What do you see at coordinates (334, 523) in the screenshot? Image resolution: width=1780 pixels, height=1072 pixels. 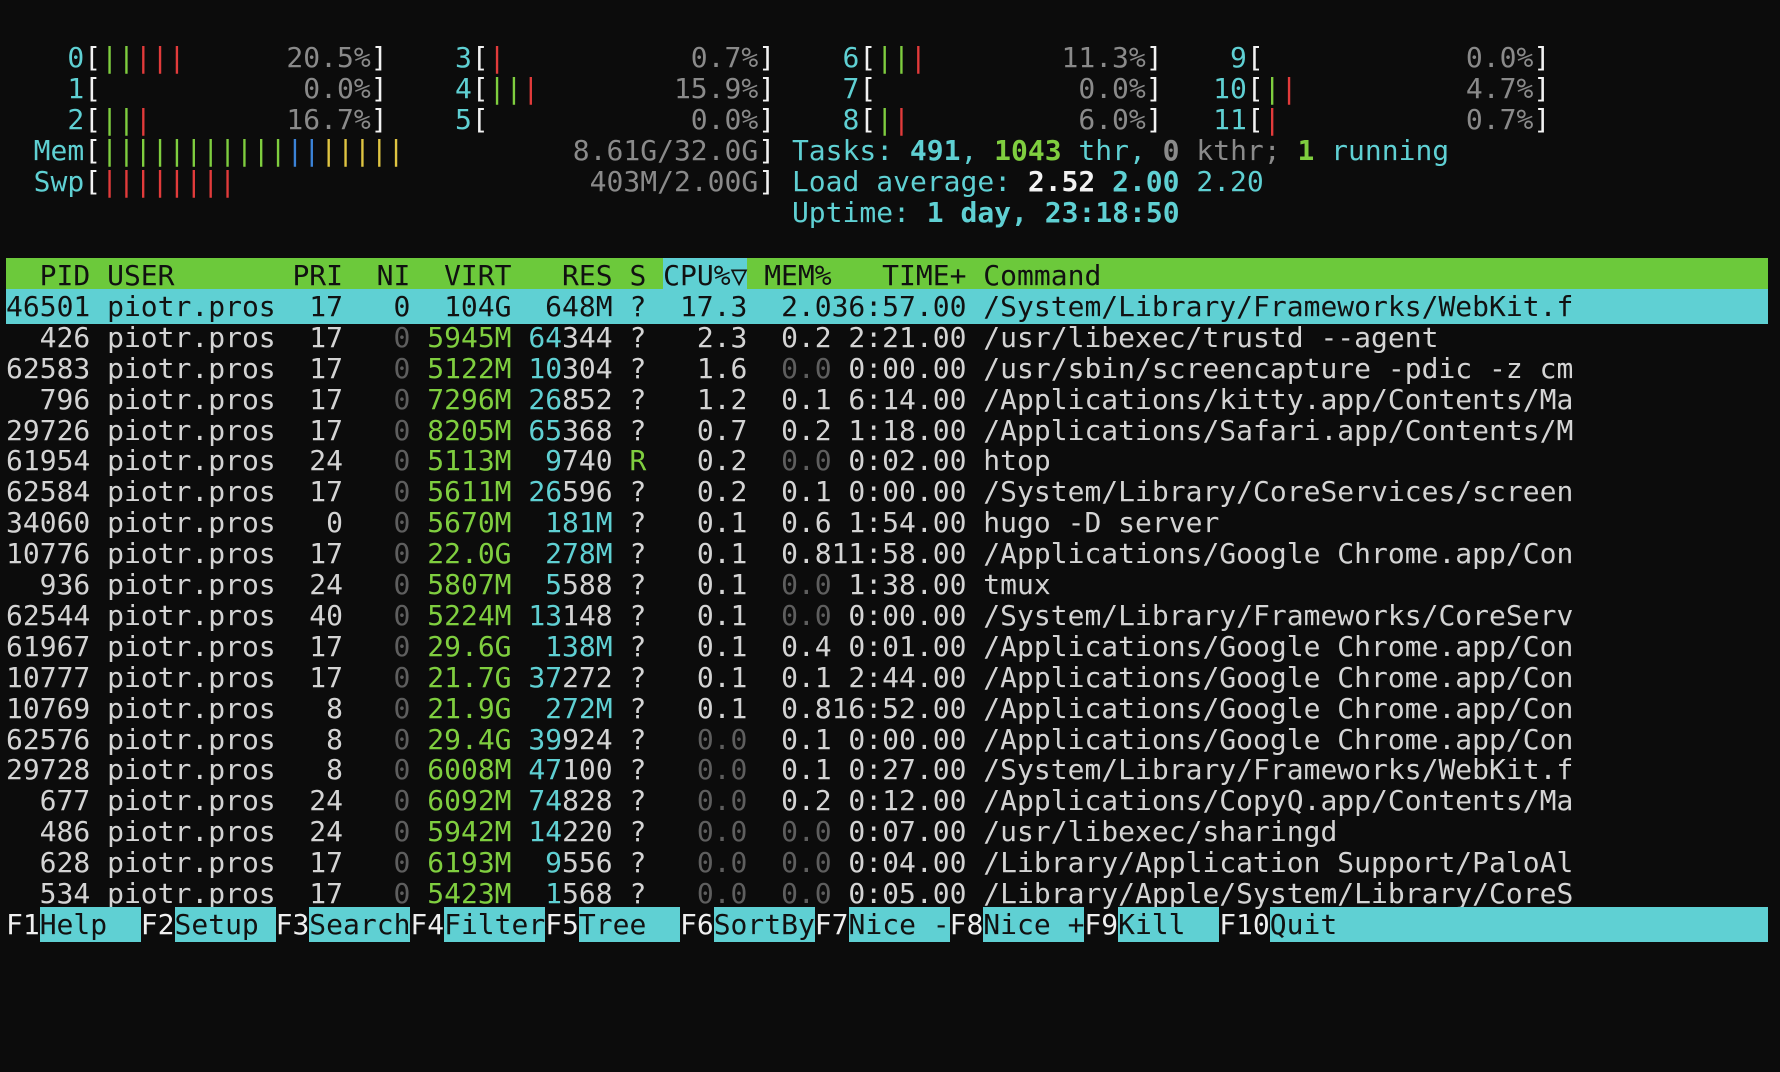 I see `process-priority: 0` at bounding box center [334, 523].